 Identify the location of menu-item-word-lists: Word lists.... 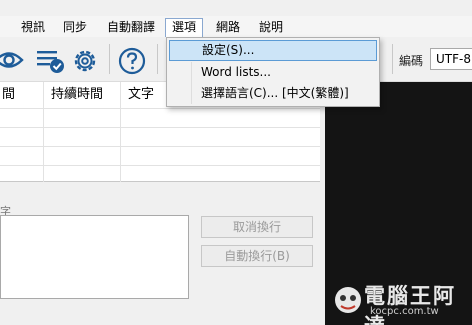
(273, 72).